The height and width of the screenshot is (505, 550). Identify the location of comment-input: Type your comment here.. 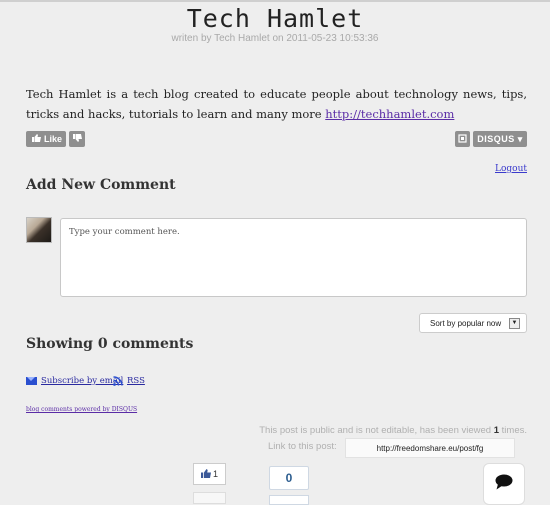
(293, 257).